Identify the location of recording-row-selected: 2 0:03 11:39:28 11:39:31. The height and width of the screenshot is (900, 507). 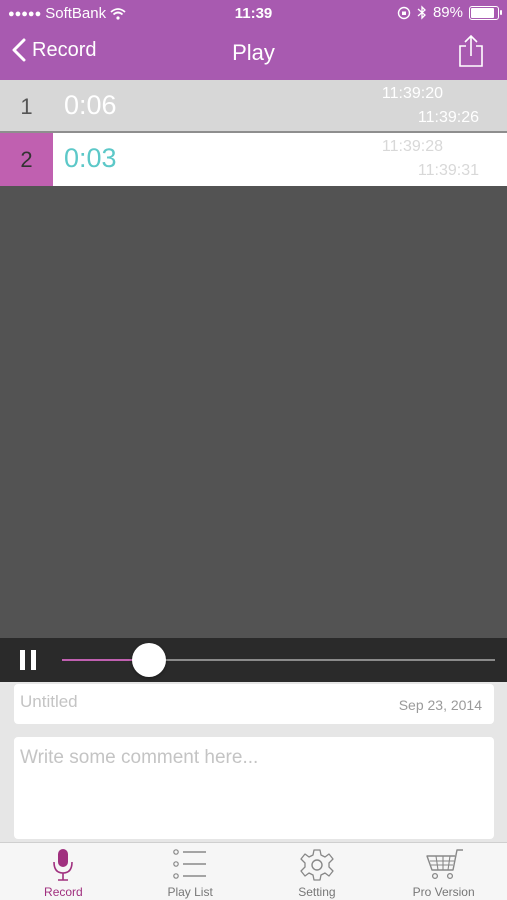
(253, 159).